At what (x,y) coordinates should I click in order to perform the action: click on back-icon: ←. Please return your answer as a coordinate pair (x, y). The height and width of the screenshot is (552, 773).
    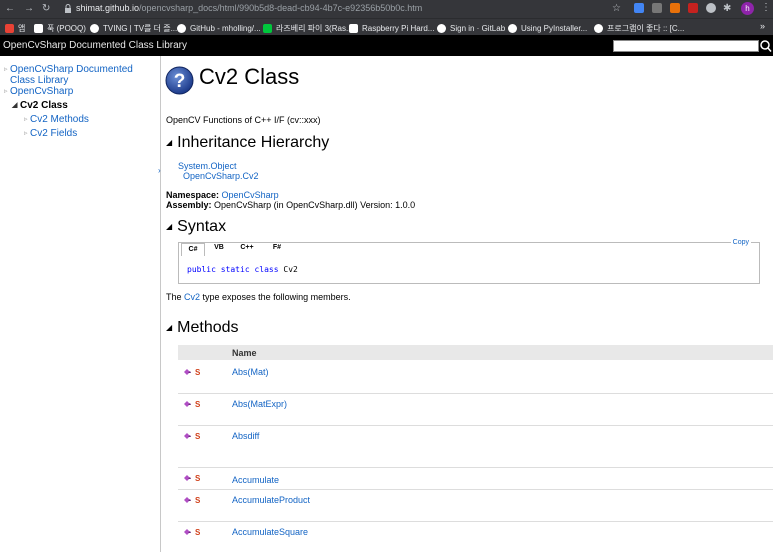
    Looking at the image, I should click on (10, 8).